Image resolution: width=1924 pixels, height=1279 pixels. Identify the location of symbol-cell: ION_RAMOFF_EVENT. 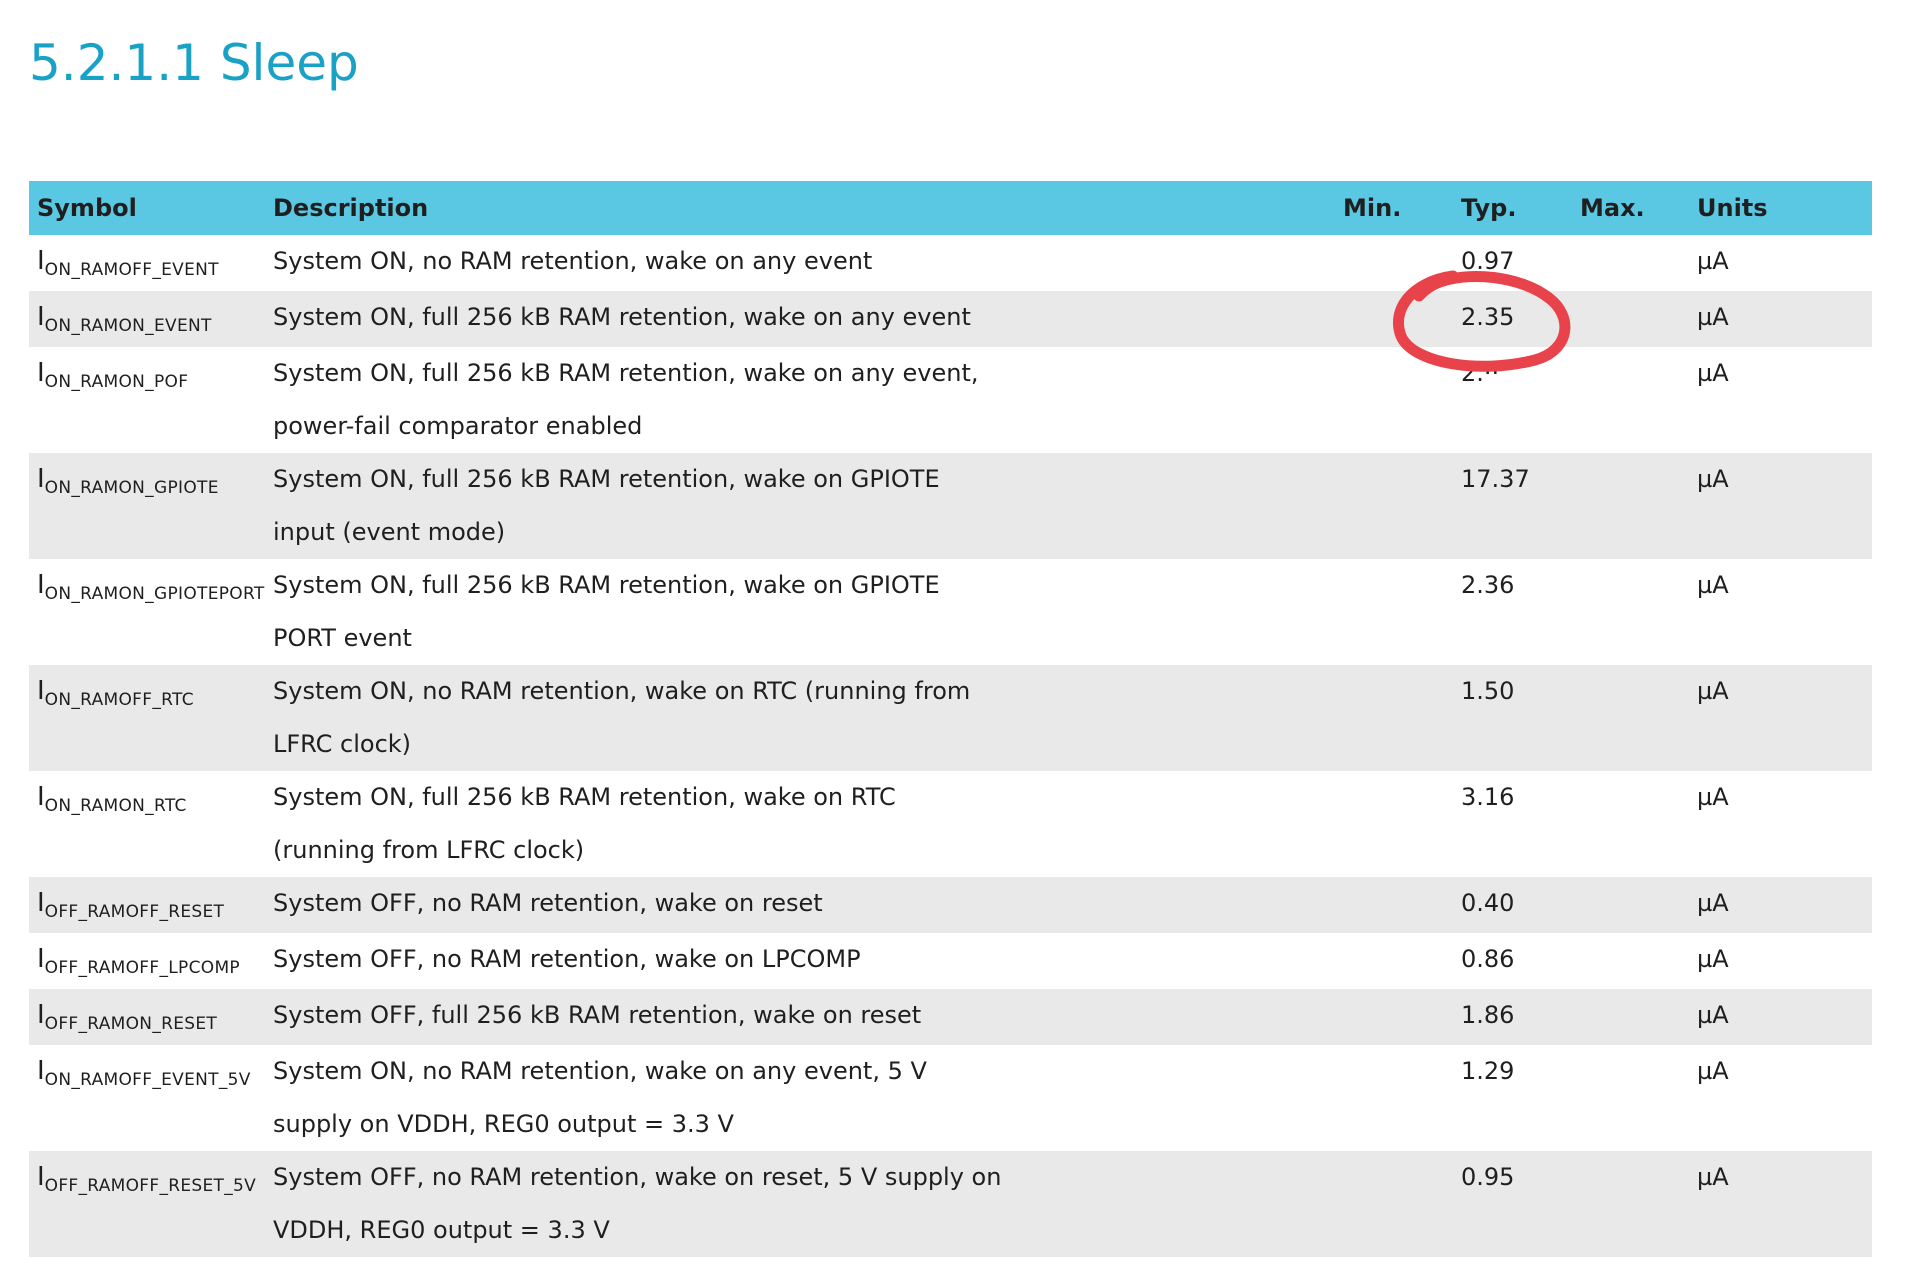
(147, 263).